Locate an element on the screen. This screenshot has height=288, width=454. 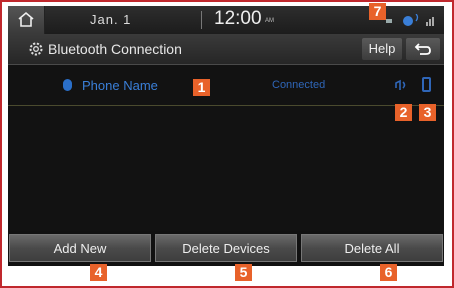
status-ampm: AM is located at coordinates (269, 21).